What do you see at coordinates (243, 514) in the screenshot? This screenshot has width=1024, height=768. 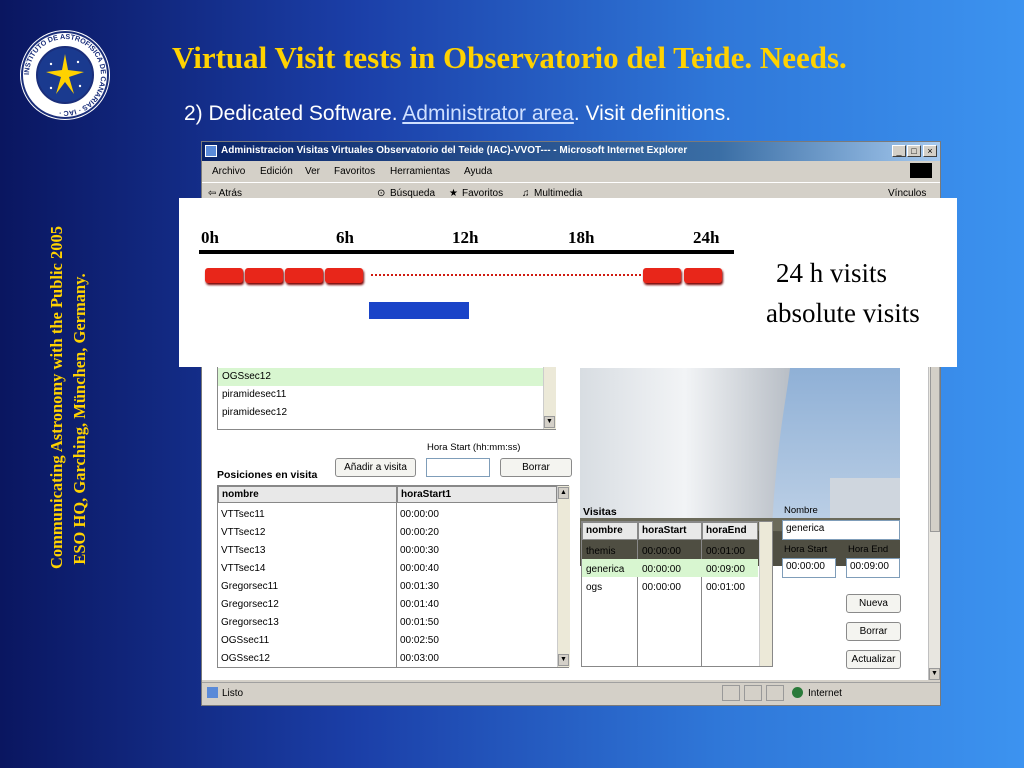 I see `table-row: VTTsec11` at bounding box center [243, 514].